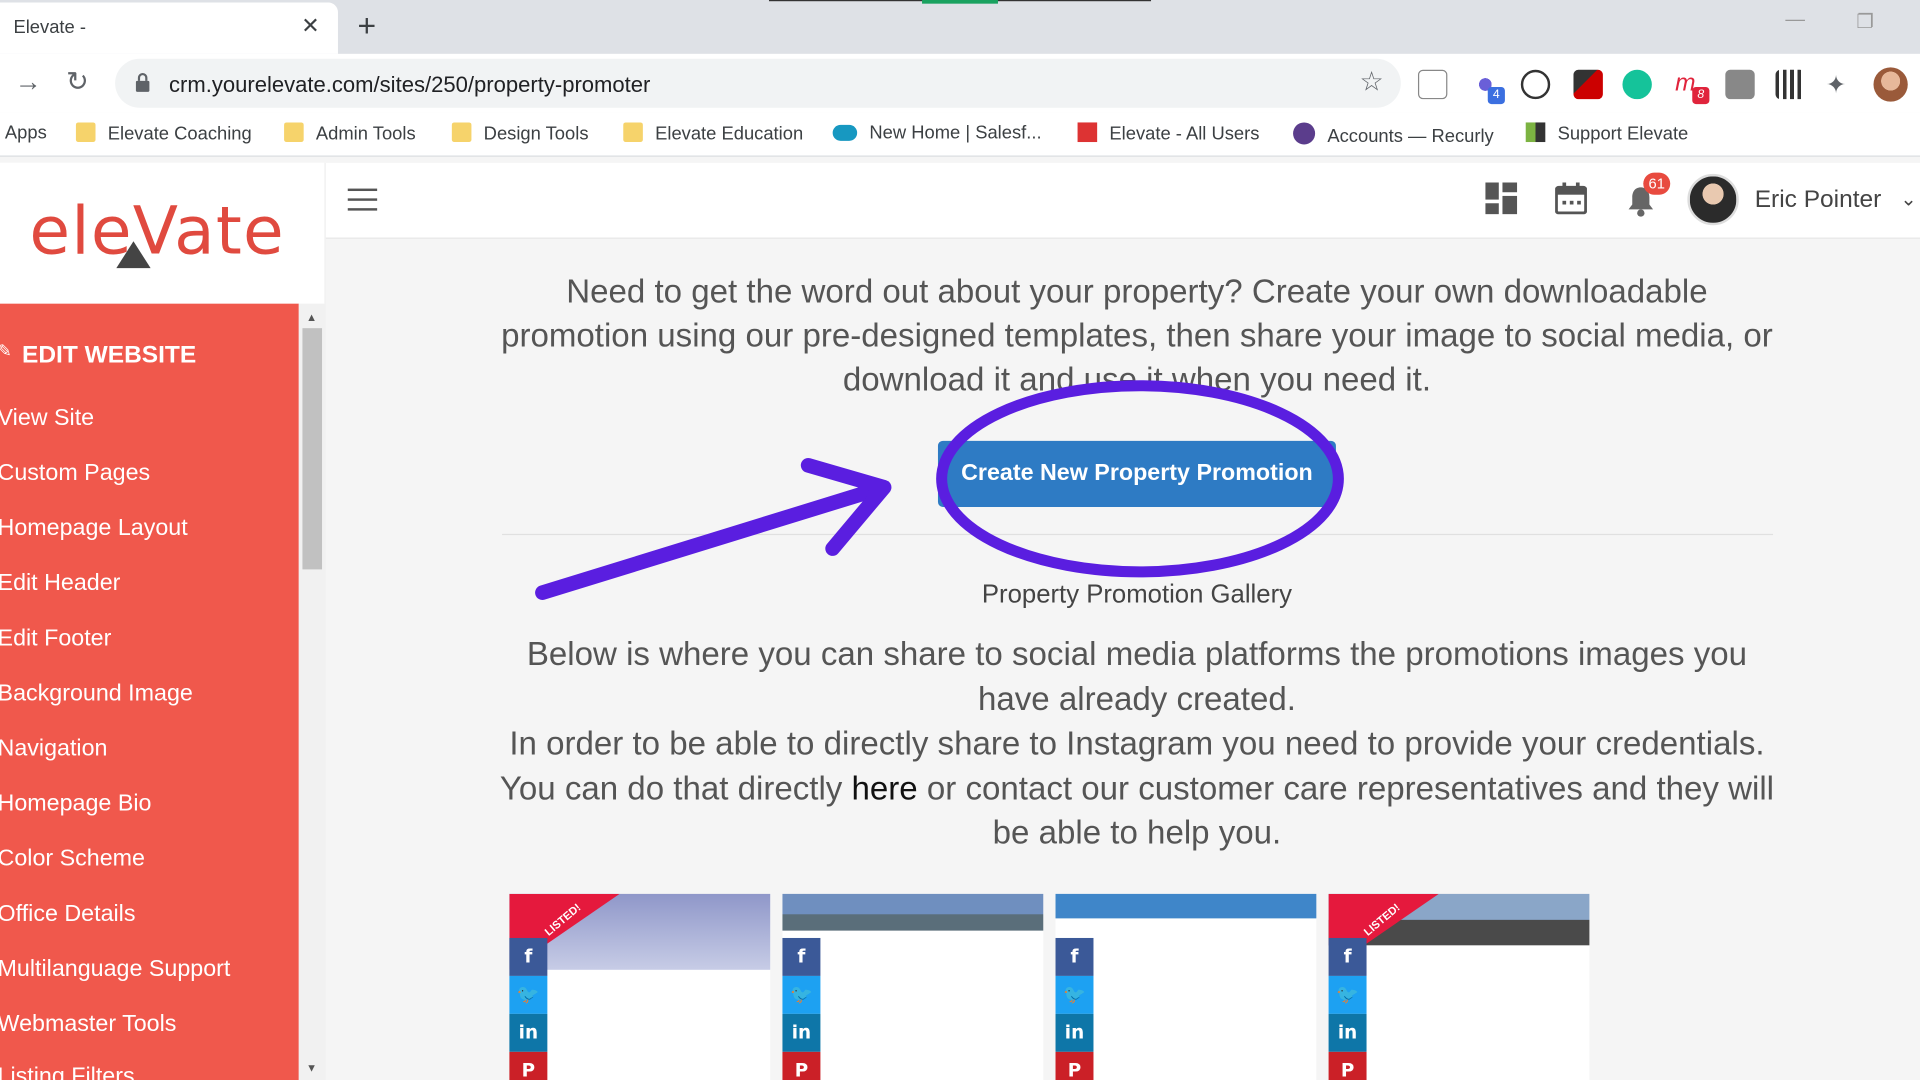 Image resolution: width=1920 pixels, height=1080 pixels. Describe the element at coordinates (1713, 199) in the screenshot. I see `avatar` at that location.